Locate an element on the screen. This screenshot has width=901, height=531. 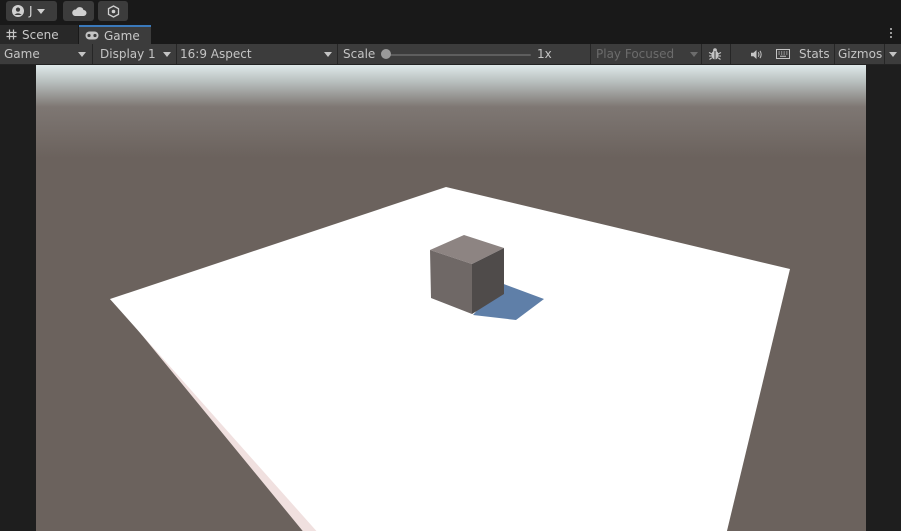
keyboard-shortcuts-button is located at coordinates (783, 54).